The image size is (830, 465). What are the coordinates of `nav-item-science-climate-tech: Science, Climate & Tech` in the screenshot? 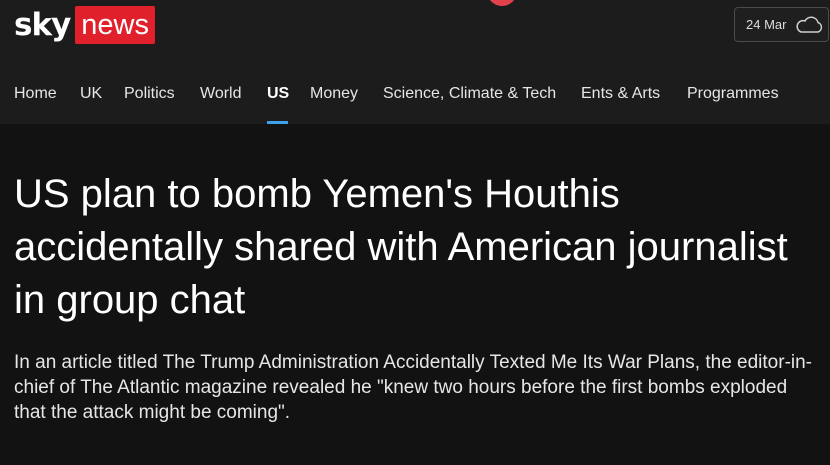 It's located at (469, 94).